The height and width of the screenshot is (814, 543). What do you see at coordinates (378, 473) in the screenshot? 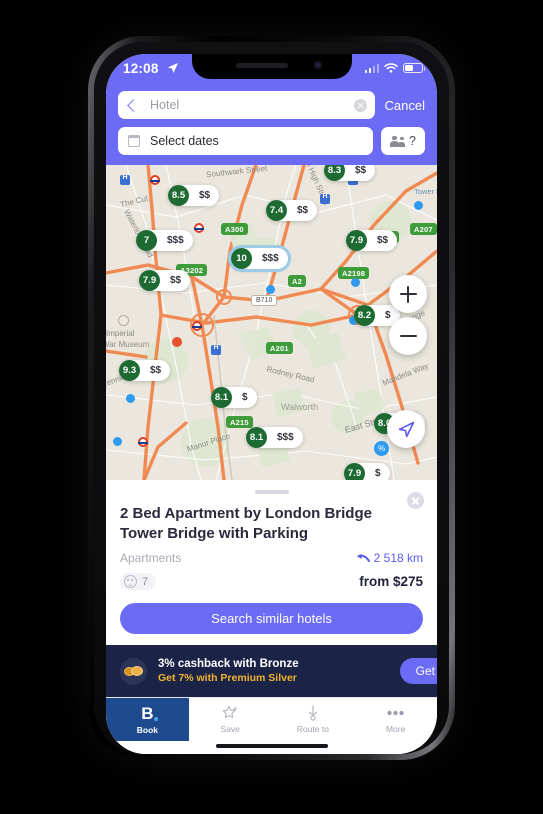
I see `hotel-pin-price: $` at bounding box center [378, 473].